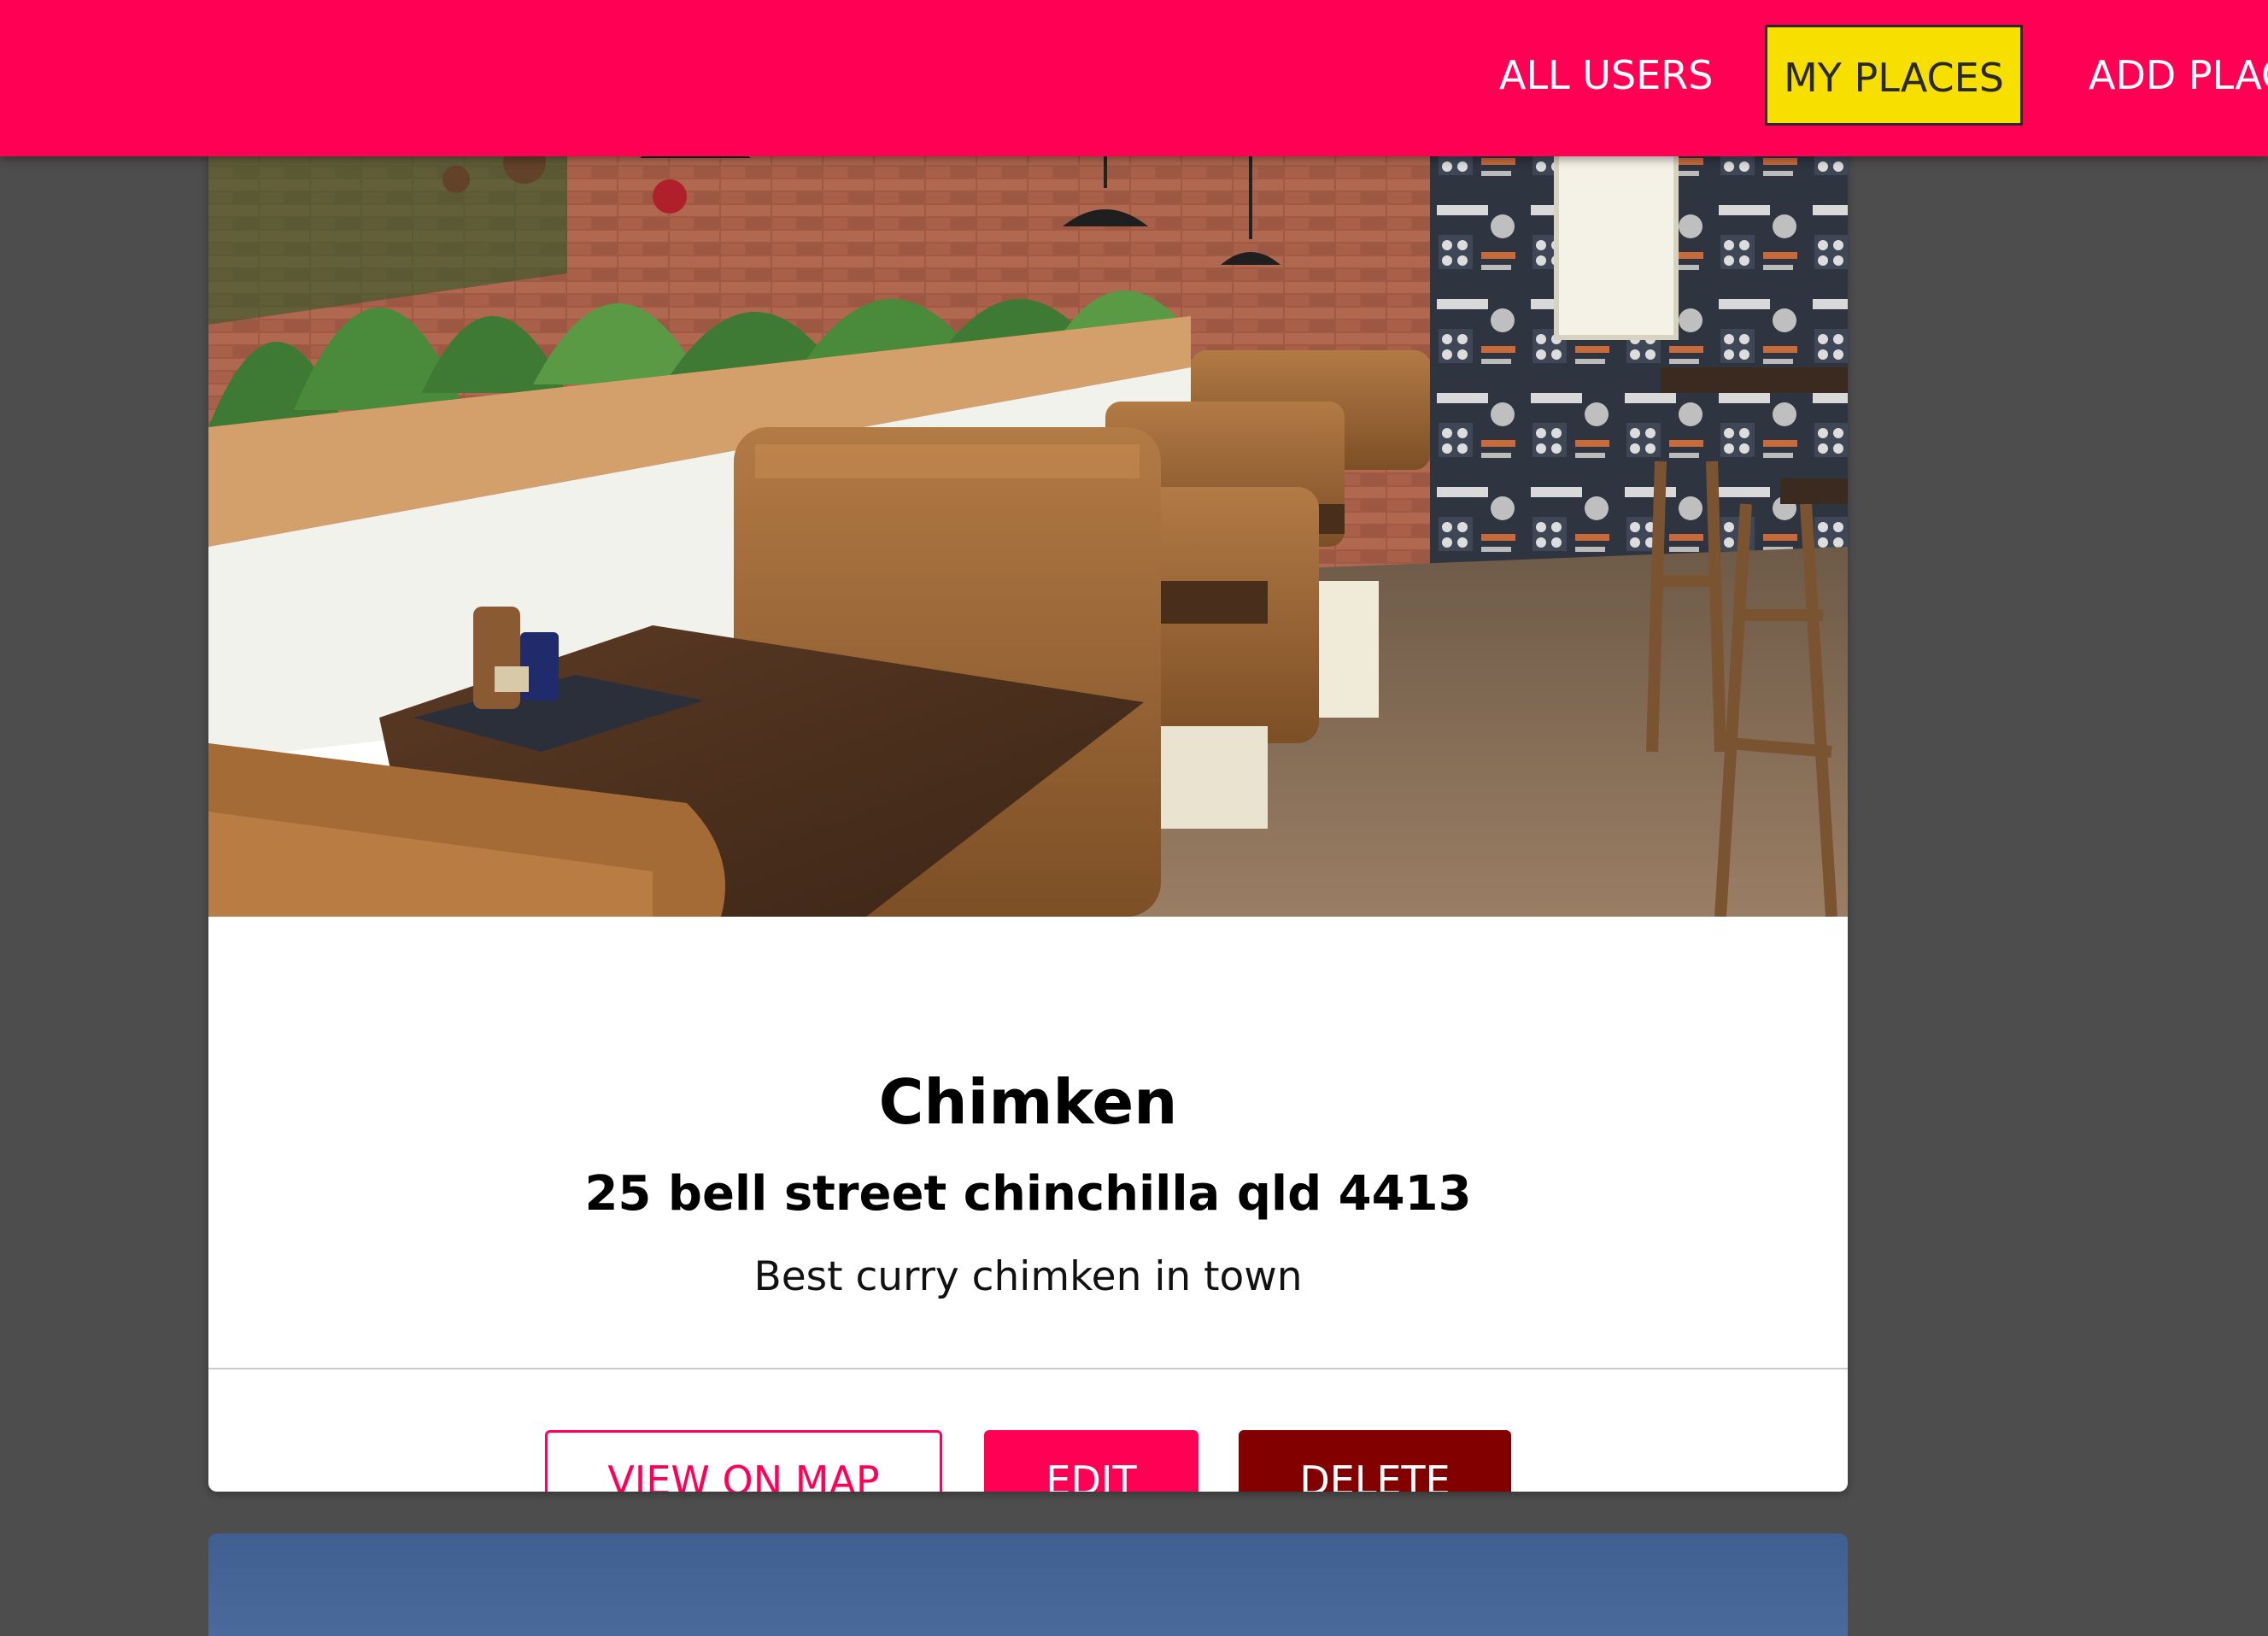 The width and height of the screenshot is (2268, 1636). What do you see at coordinates (1028, 1102) in the screenshot?
I see `place-title: Chimken` at bounding box center [1028, 1102].